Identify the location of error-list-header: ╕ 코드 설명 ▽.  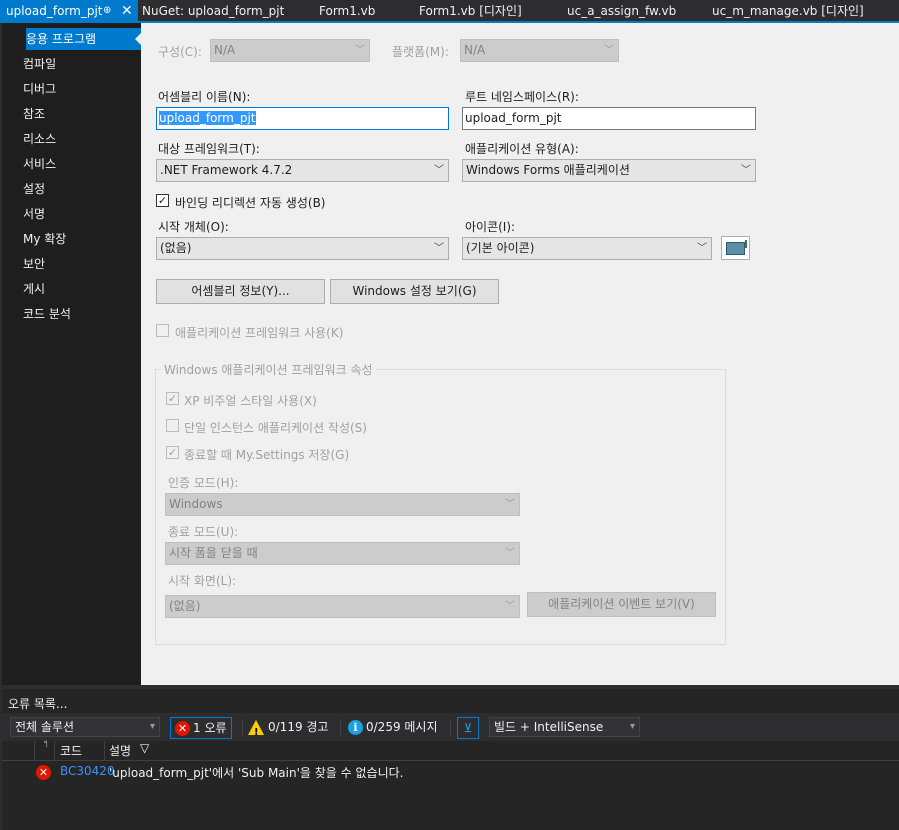
(450, 749).